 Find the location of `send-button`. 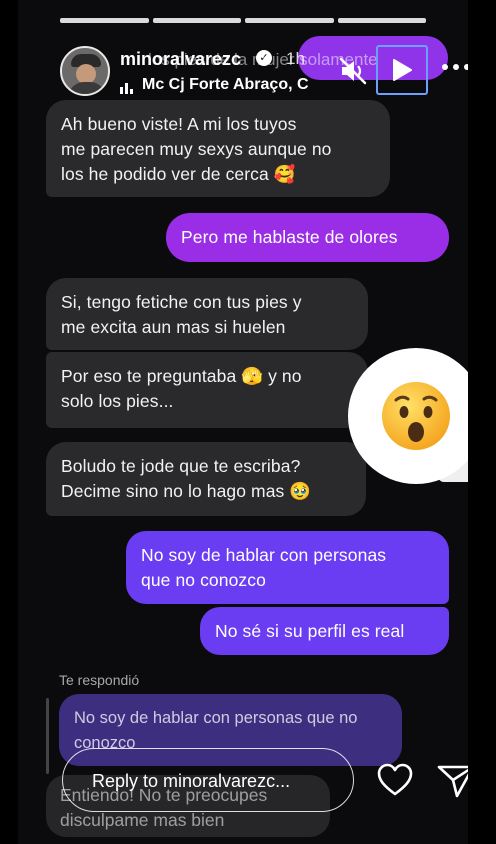

send-button is located at coordinates (452, 781).